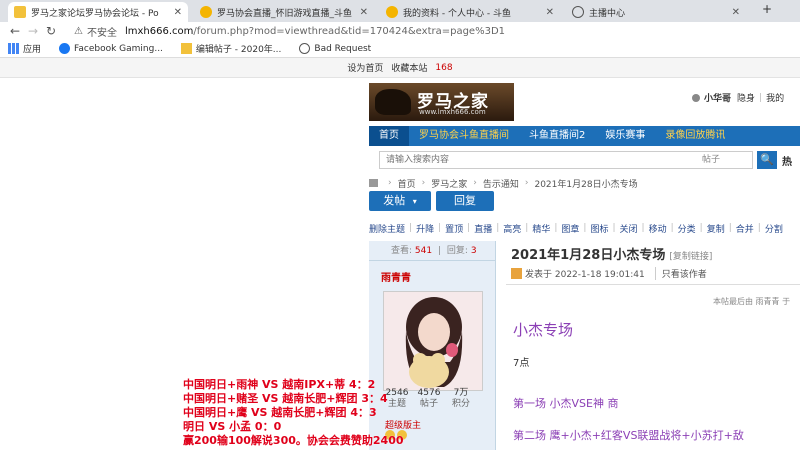  What do you see at coordinates (365, 67) in the screenshot?
I see `set-home-link: 设为首页` at bounding box center [365, 67].